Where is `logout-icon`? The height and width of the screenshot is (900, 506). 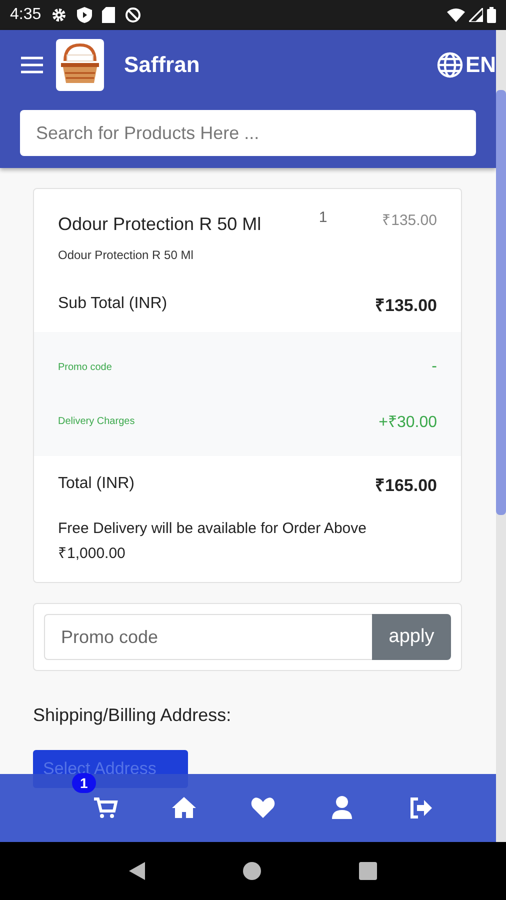 logout-icon is located at coordinates (421, 808).